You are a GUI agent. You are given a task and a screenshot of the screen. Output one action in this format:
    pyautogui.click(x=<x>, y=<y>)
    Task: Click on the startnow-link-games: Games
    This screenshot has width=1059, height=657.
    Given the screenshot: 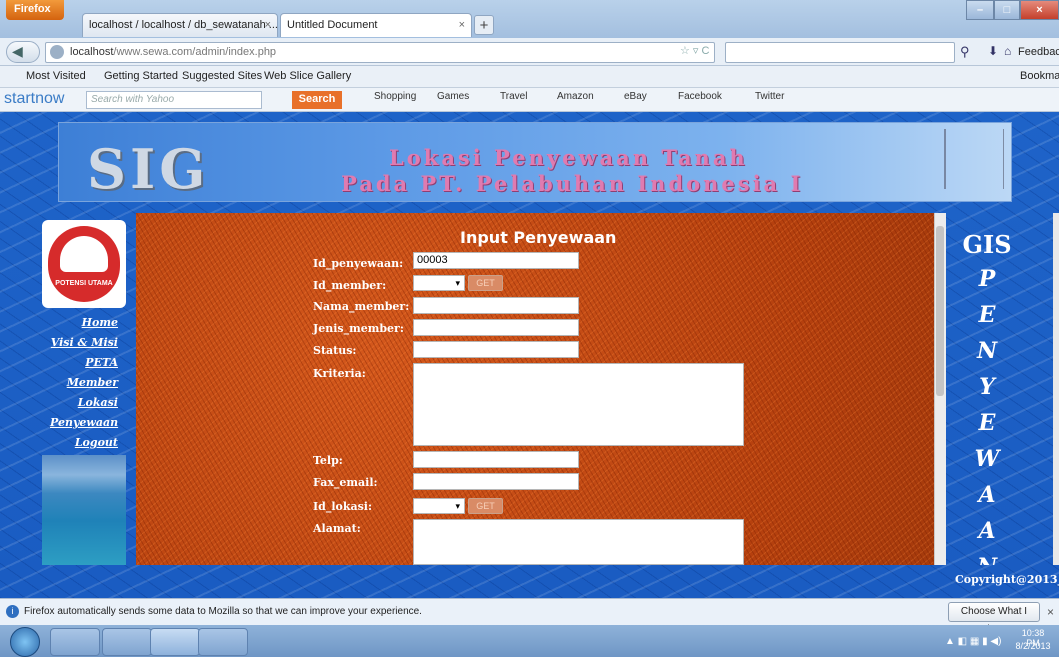 What is the action you would take?
    pyautogui.click(x=453, y=96)
    